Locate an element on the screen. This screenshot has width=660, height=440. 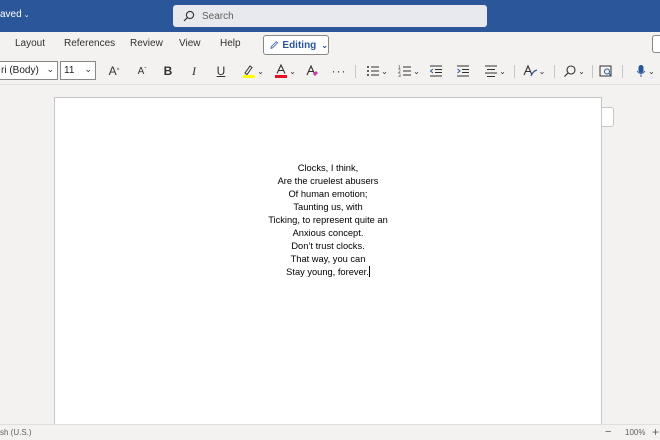
highlight-button: ⌄ is located at coordinates (253, 71).